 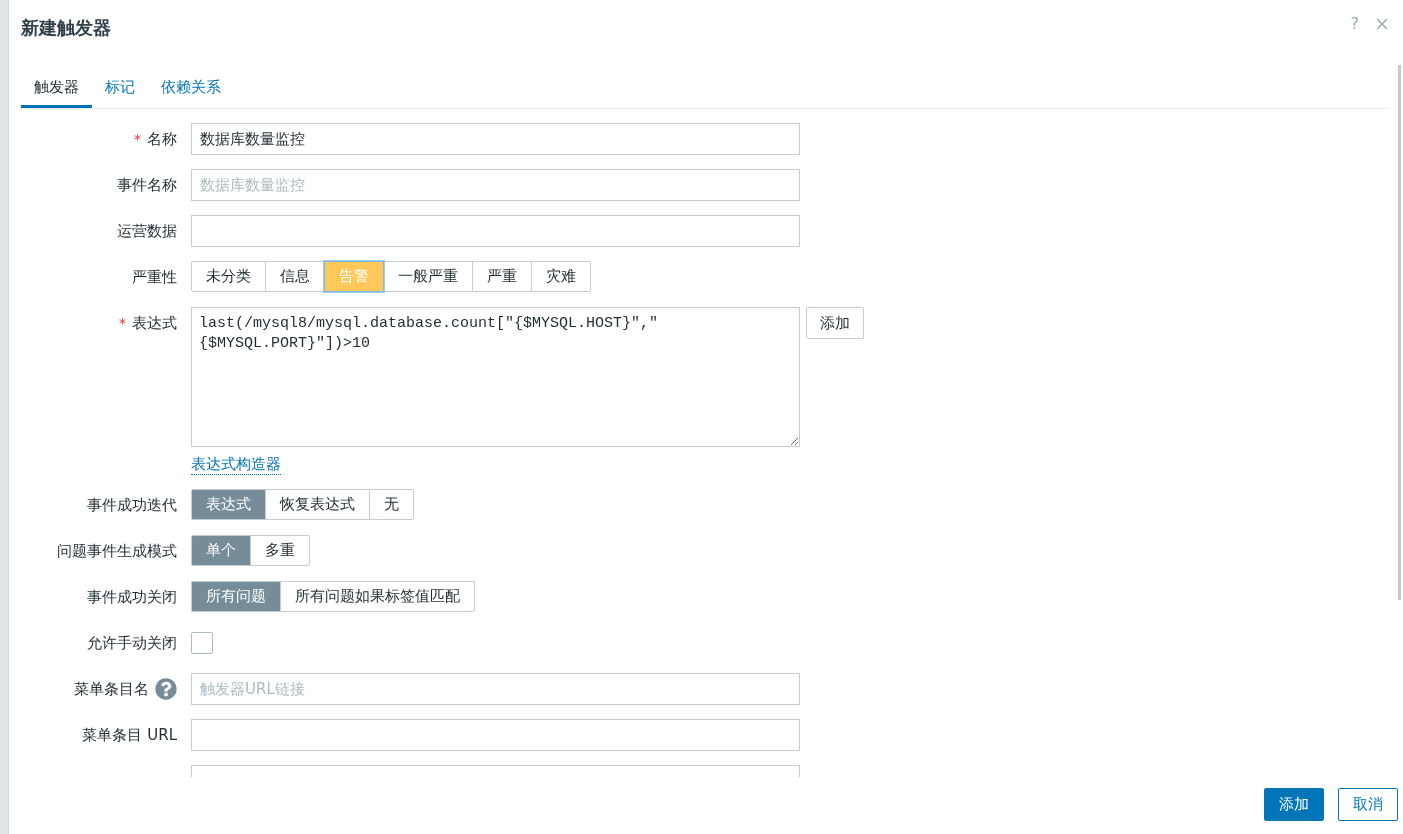 I want to click on field-label: 事件成功迭代, so click(x=132, y=505).